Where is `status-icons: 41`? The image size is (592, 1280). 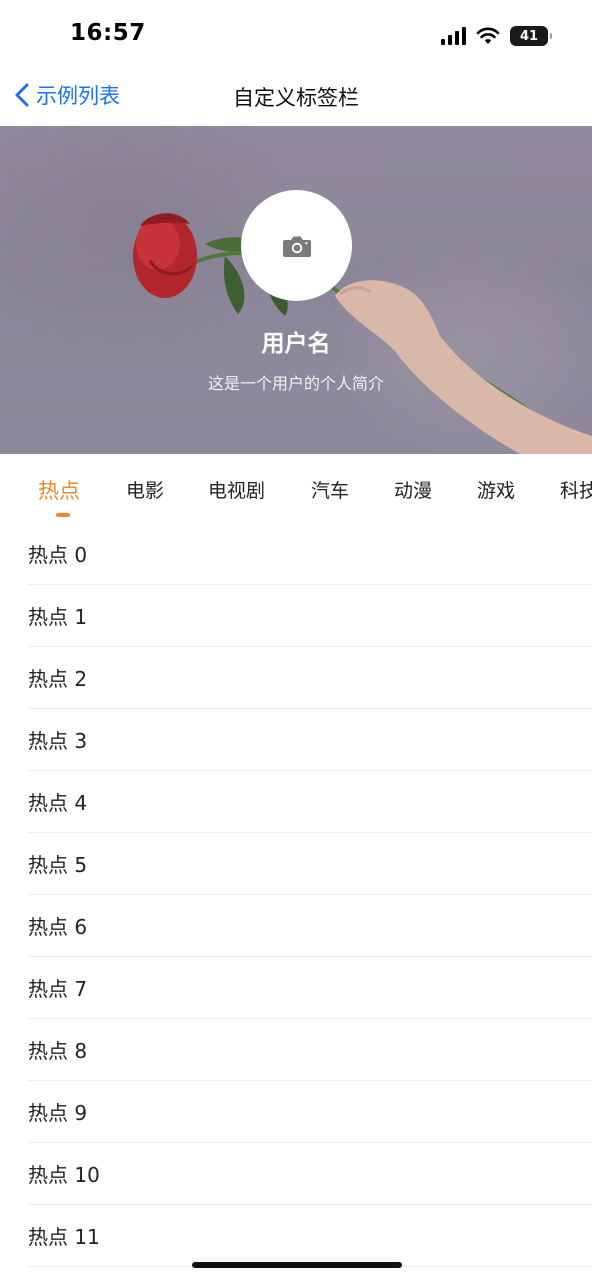 status-icons: 41 is located at coordinates (496, 36).